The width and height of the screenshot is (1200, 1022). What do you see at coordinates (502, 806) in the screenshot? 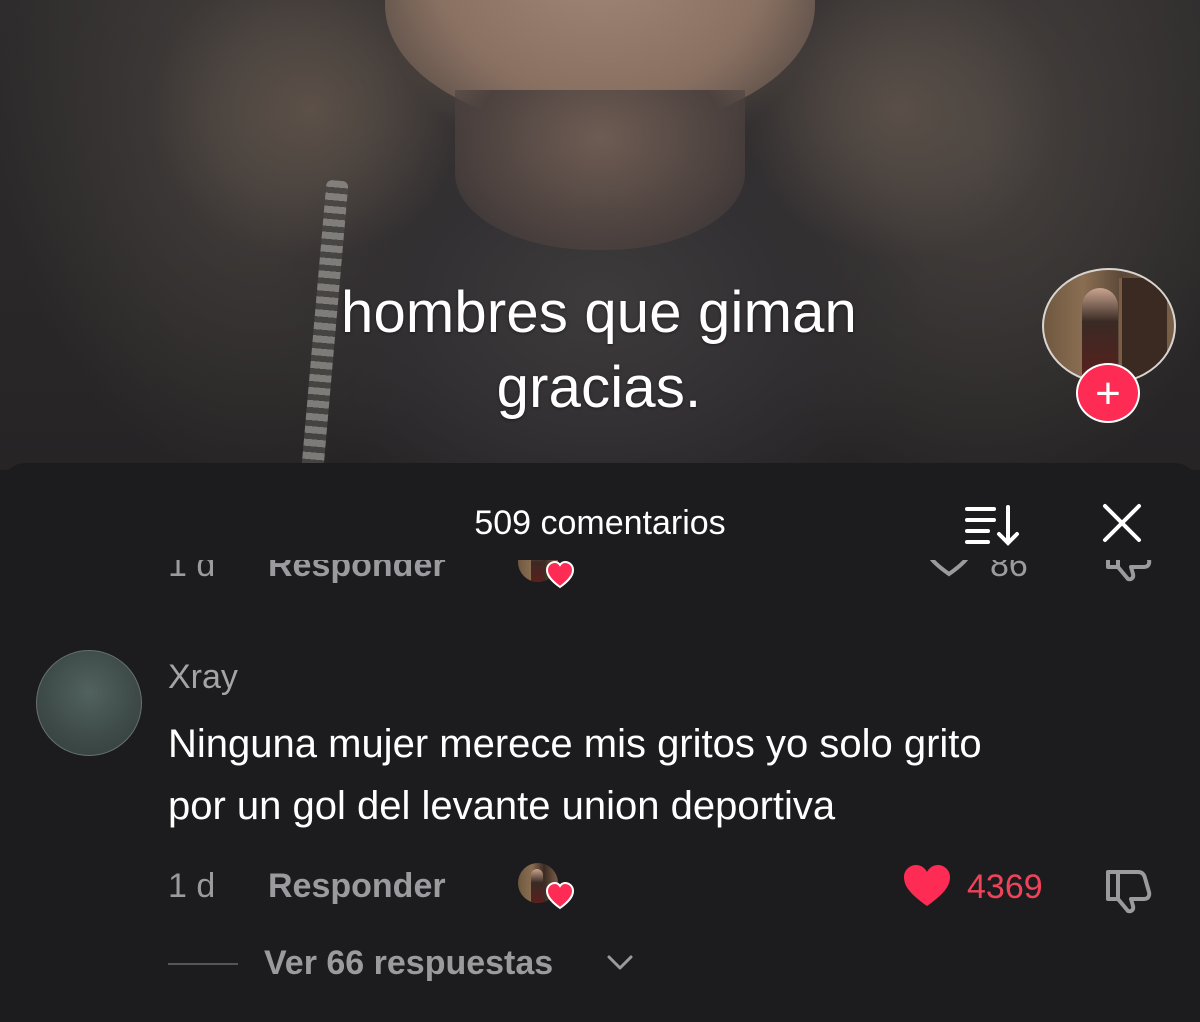
I see `comment-text-line: por un gol del levante union deportiva` at bounding box center [502, 806].